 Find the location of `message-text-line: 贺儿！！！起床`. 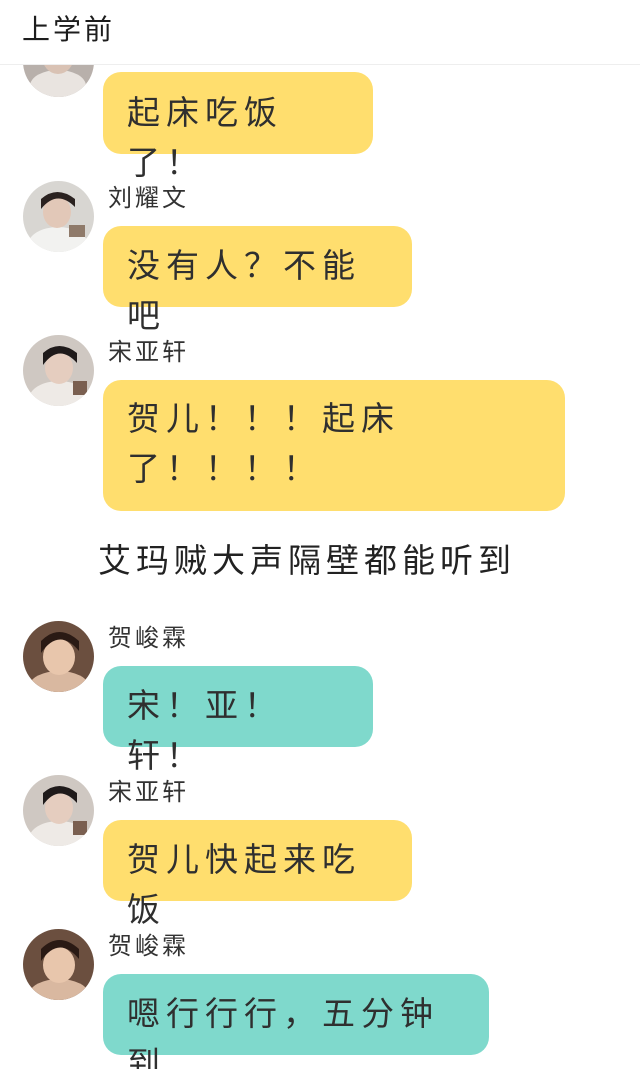

message-text-line: 贺儿！！！起床 is located at coordinates (263, 418).